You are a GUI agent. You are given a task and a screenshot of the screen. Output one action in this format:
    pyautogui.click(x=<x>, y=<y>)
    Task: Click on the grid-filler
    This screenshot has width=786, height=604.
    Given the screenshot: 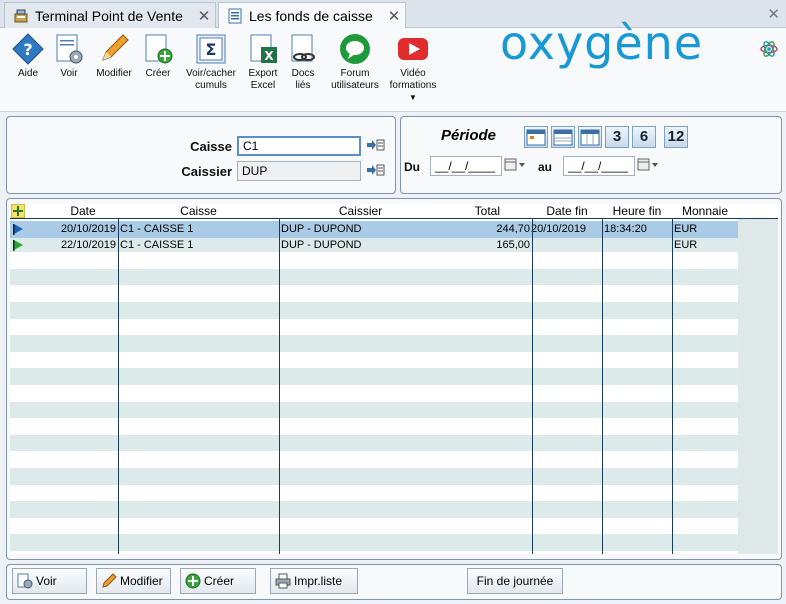 What is the action you would take?
    pyautogui.click(x=758, y=386)
    